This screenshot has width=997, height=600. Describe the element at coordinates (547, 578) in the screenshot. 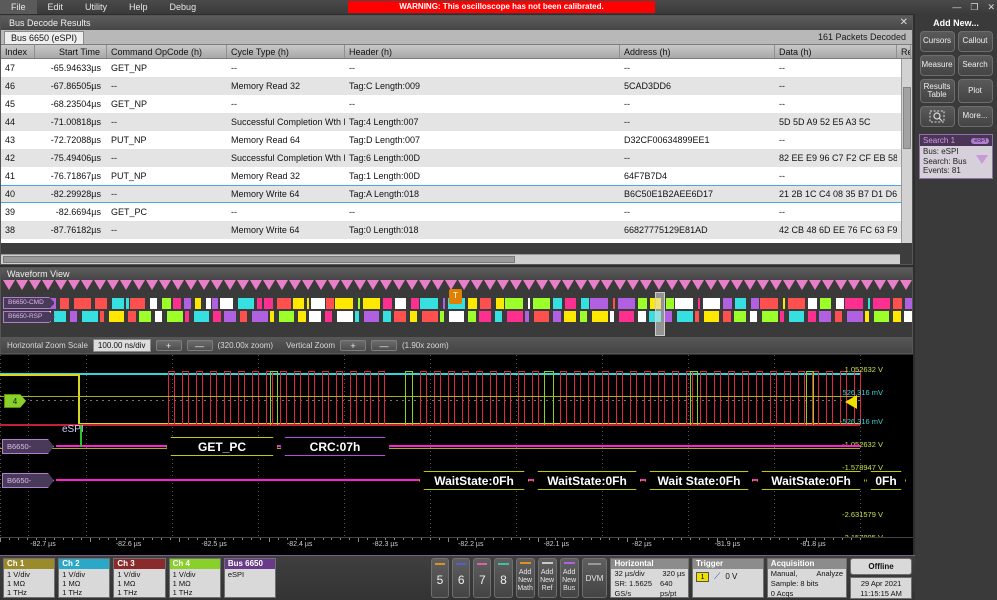

I see `add-new-ref-button: Add New Ref` at that location.